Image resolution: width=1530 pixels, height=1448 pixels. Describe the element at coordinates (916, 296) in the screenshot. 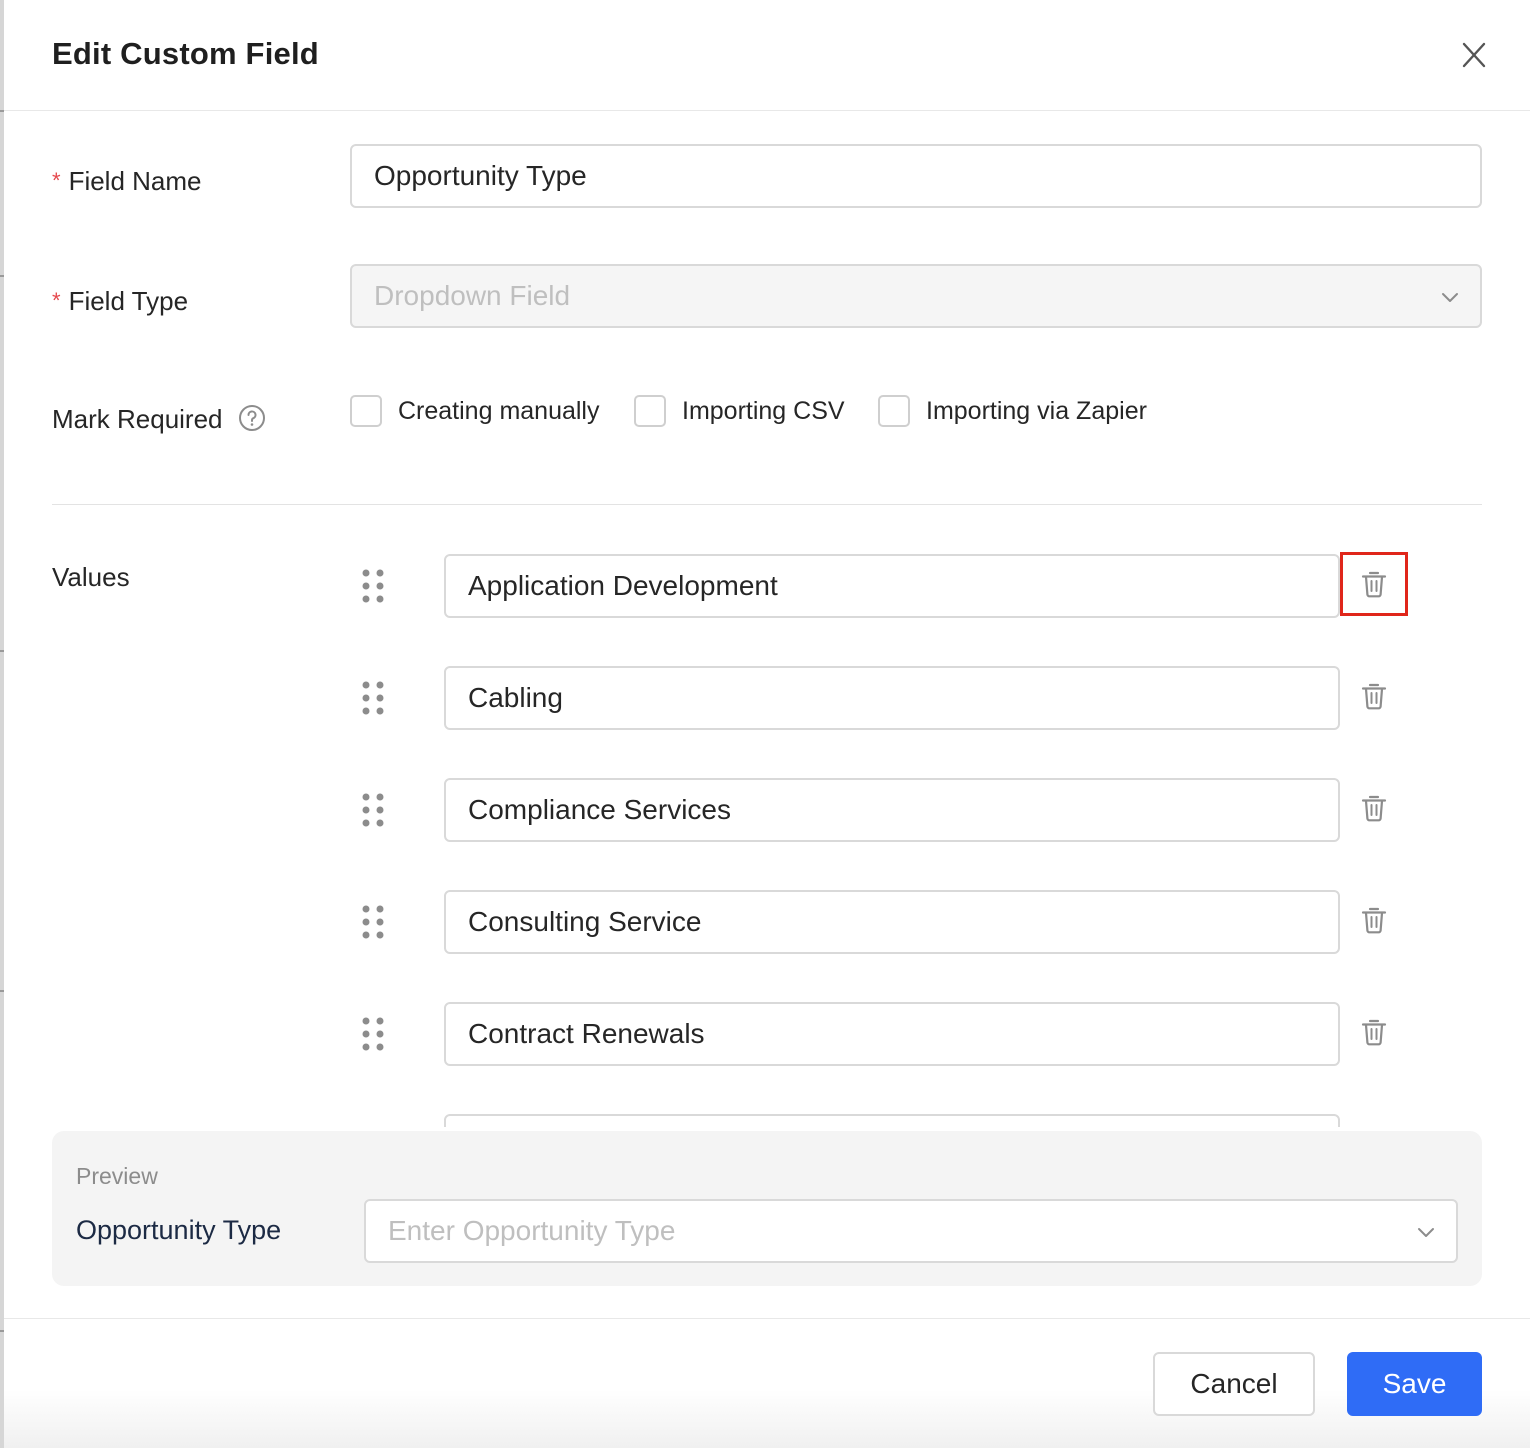

I see `field-type-select: Dropdown Field` at that location.